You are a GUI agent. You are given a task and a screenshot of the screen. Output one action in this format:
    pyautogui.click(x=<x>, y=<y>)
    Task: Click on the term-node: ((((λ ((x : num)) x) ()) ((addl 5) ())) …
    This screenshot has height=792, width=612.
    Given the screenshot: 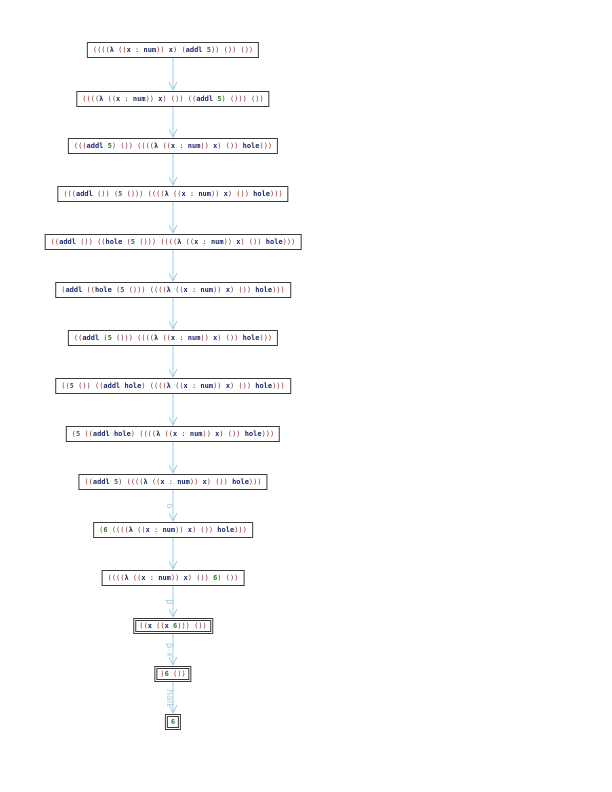 What is the action you would take?
    pyautogui.click(x=173, y=99)
    